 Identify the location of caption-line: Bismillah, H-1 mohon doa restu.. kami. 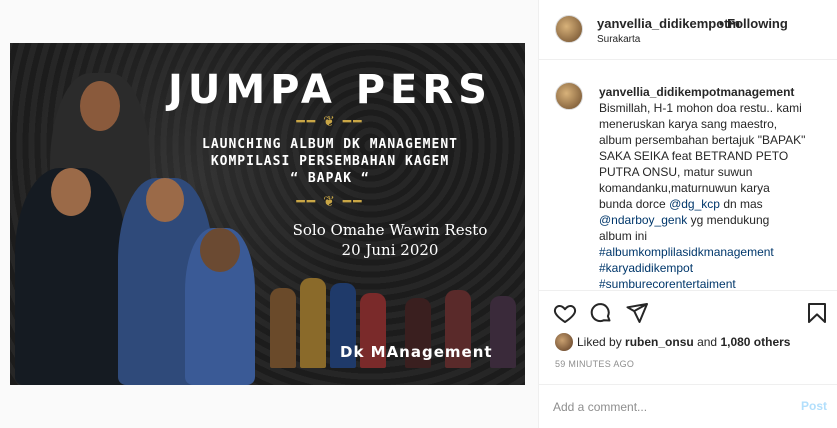
(700, 108).